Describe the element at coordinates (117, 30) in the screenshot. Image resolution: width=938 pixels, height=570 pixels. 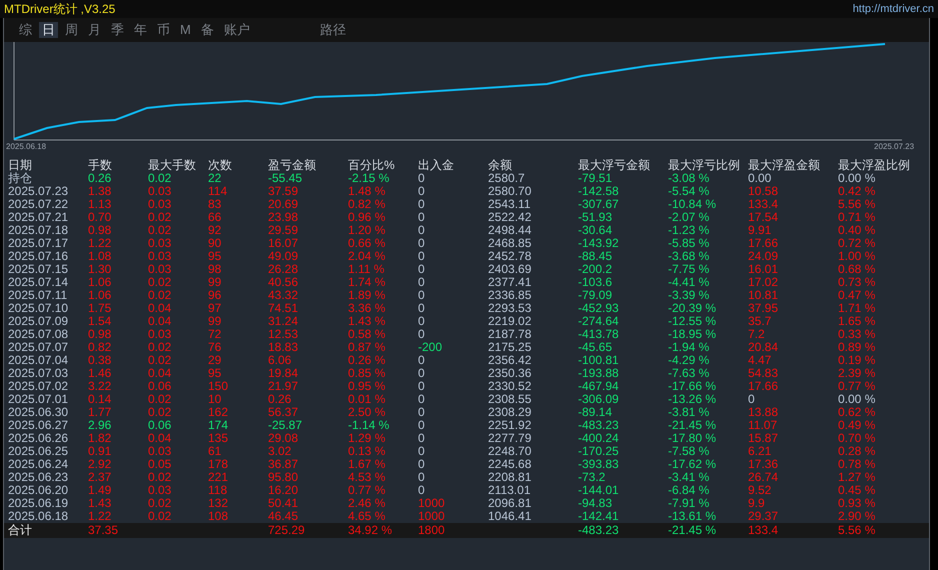
I see `tab: 季` at that location.